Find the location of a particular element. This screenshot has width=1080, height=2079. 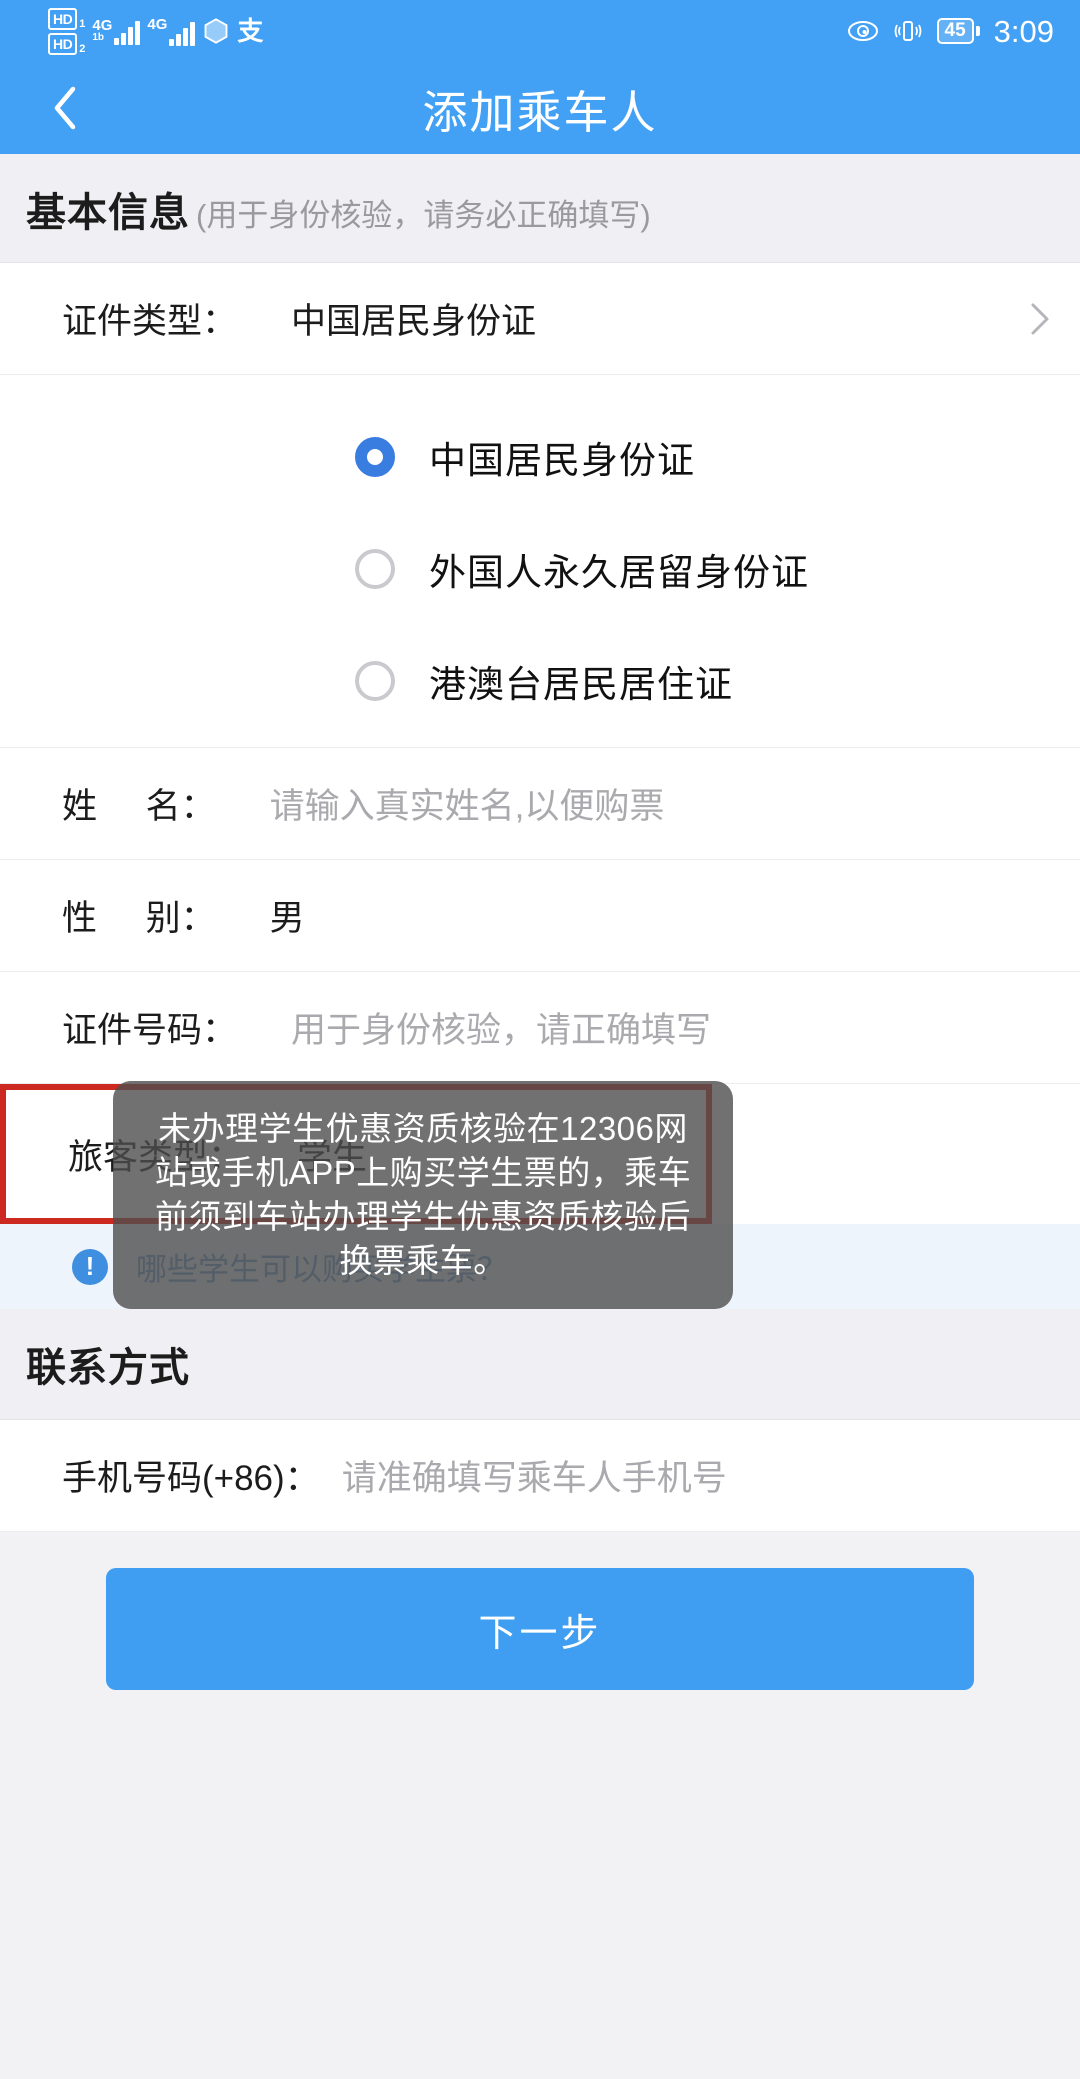

battery-percent: 45 is located at coordinates (955, 31).